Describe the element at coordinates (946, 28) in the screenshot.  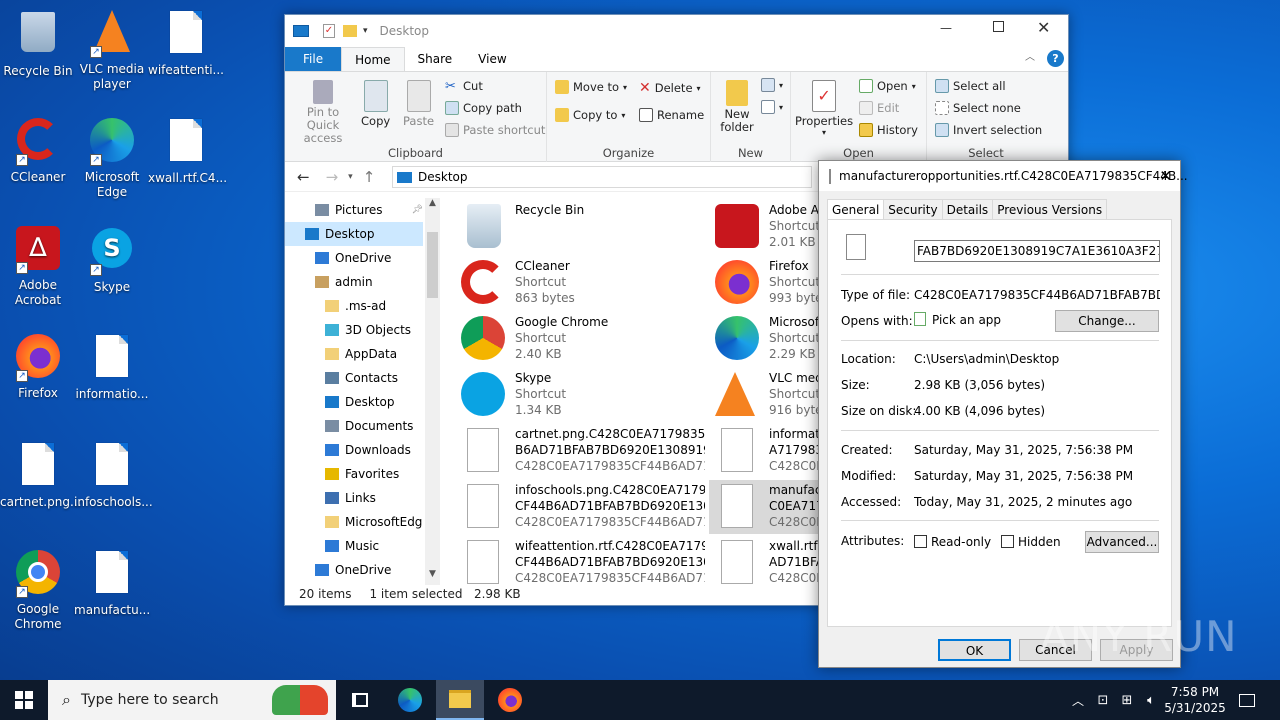
I see `minimize-button: —` at that location.